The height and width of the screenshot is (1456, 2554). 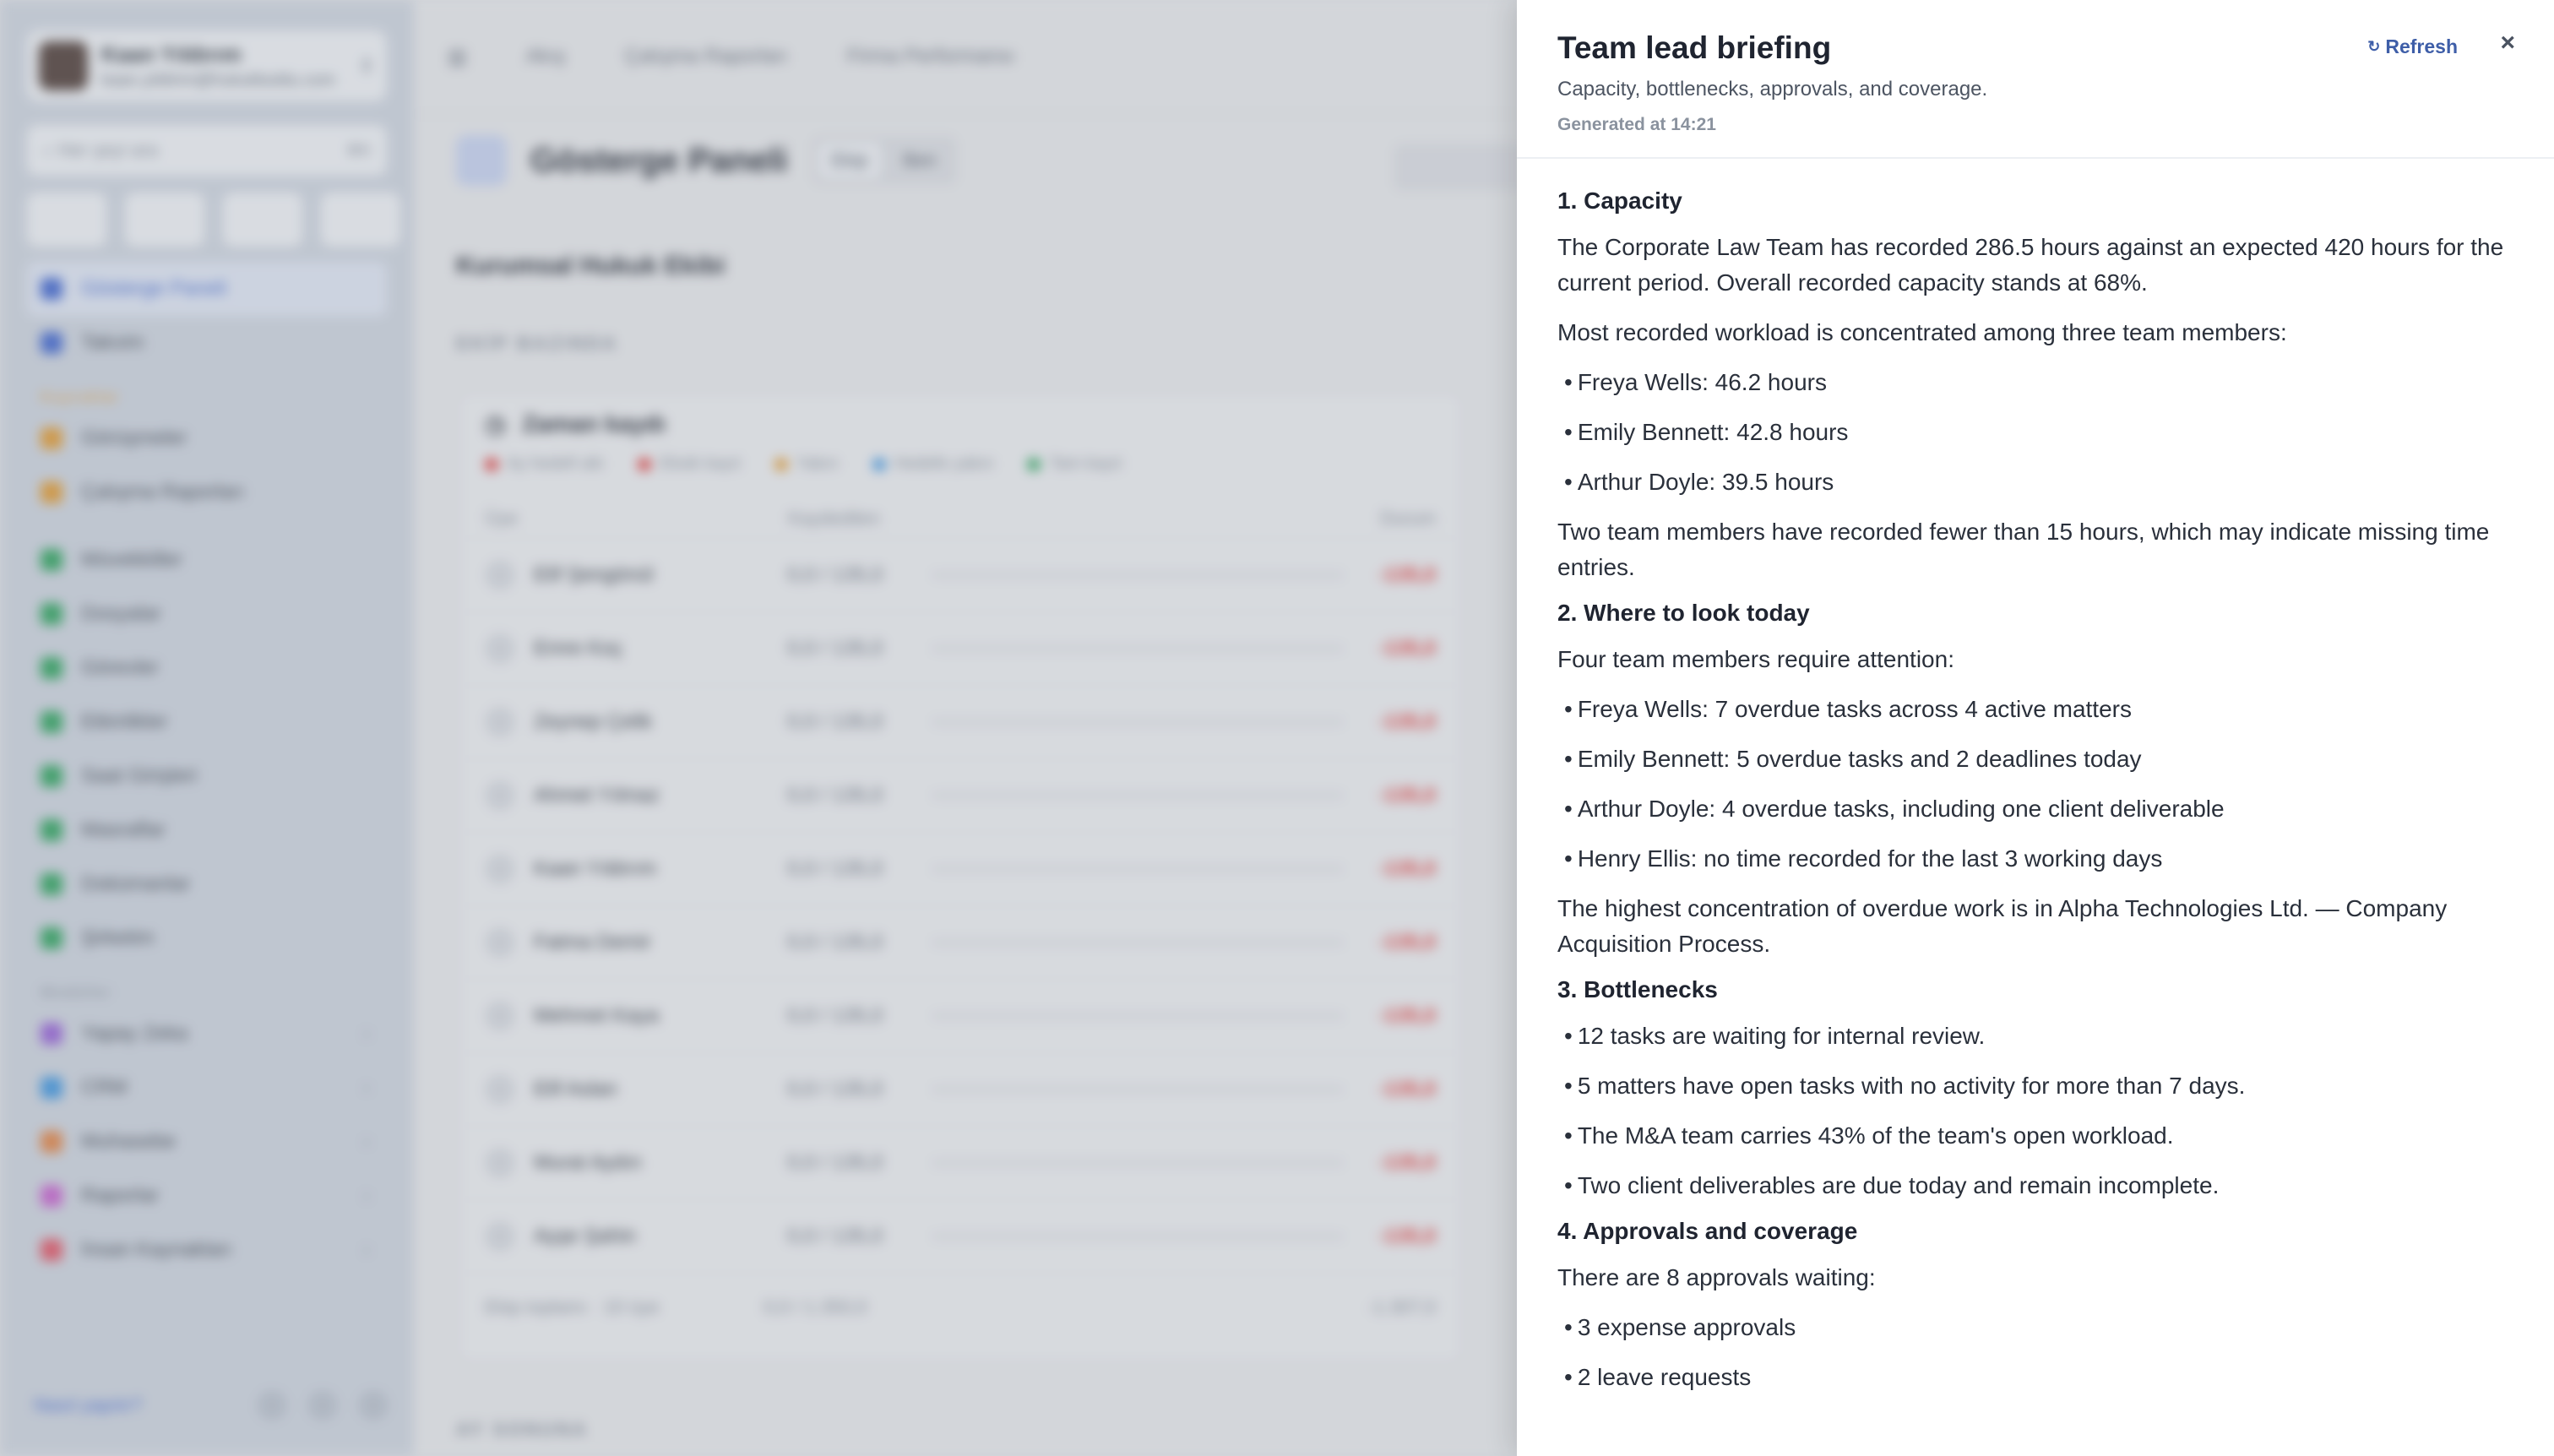 What do you see at coordinates (2035, 482) in the screenshot?
I see `list-item: Arthur Doyle: 39.5 hours` at bounding box center [2035, 482].